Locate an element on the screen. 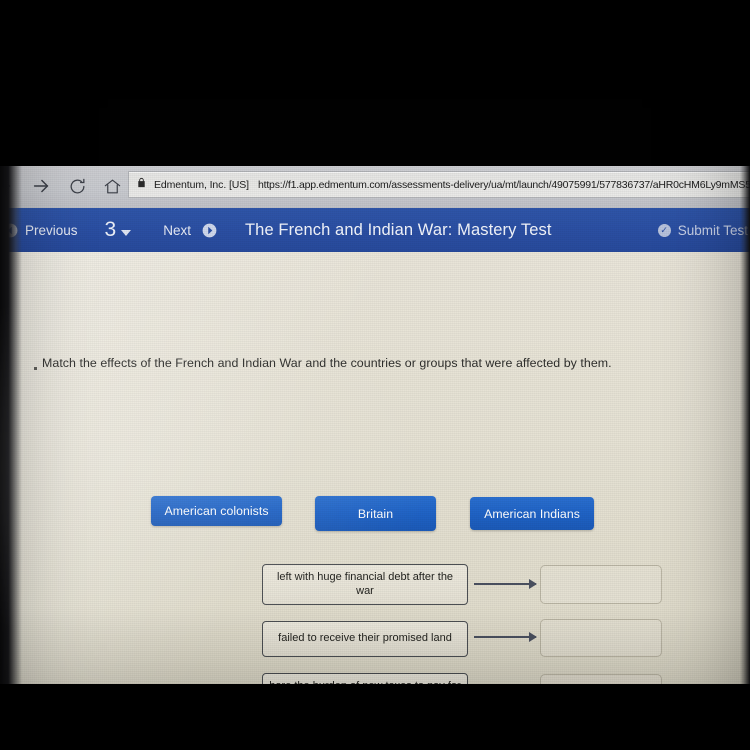  site-identity-label: Edmentum, Inc. [US] is located at coordinates (201, 184).